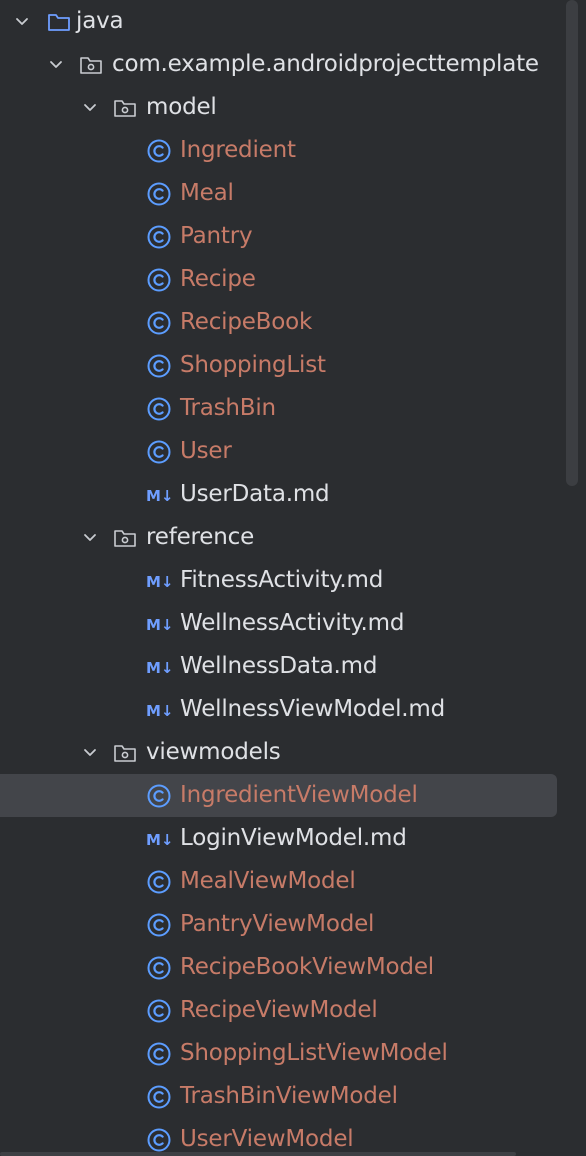 The width and height of the screenshot is (586, 1156). What do you see at coordinates (181, 107) in the screenshot?
I see `tree-item-label: model` at bounding box center [181, 107].